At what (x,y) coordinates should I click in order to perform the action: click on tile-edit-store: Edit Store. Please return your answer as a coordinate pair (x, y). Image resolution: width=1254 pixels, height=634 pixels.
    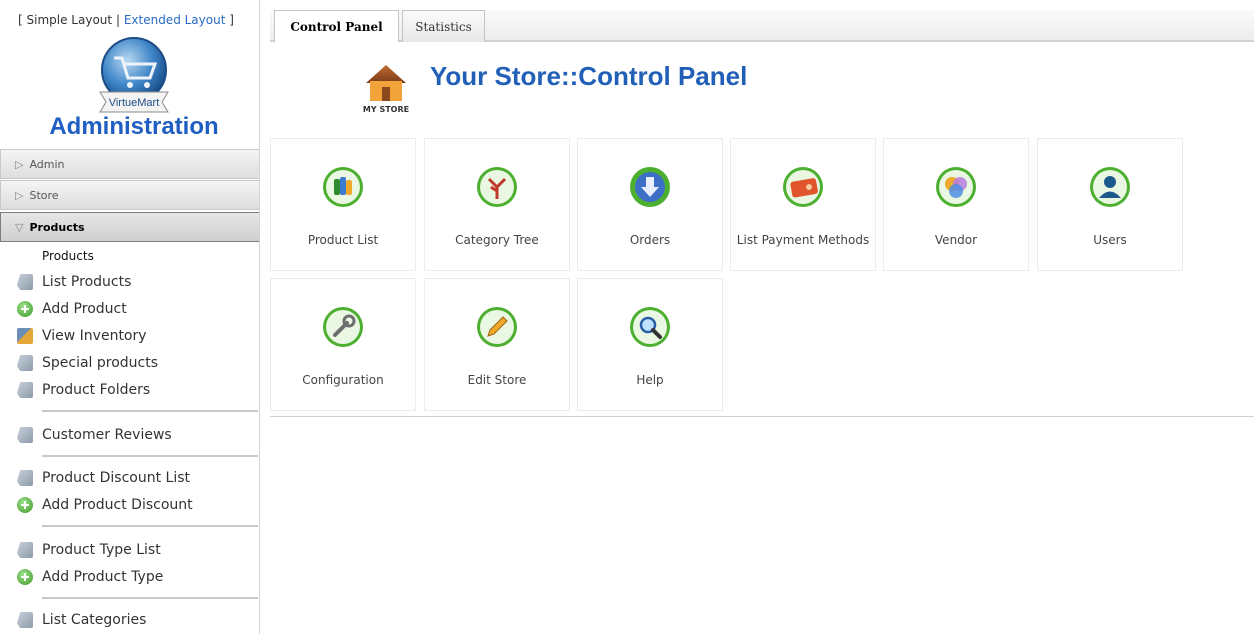
    Looking at the image, I should click on (497, 344).